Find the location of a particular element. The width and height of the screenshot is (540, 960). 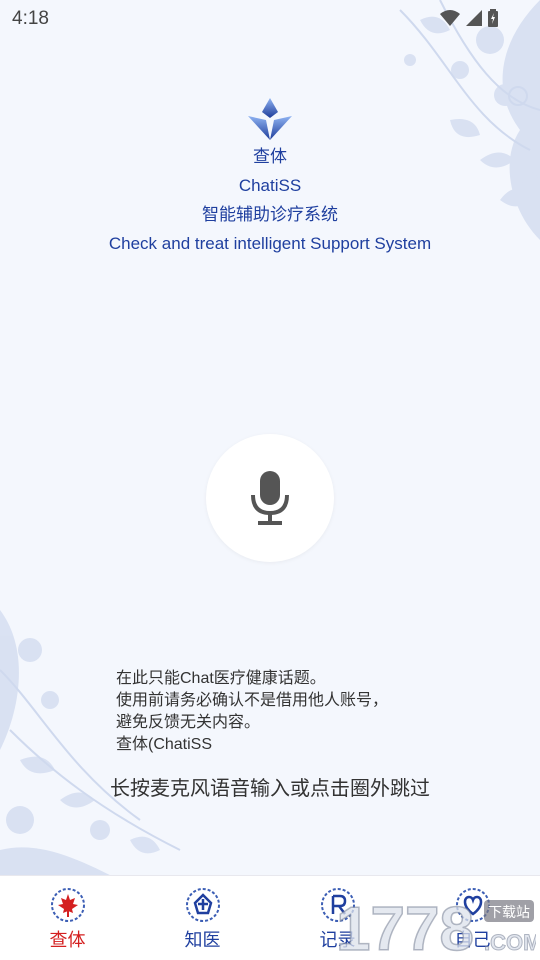

wifi-icon is located at coordinates (450, 18).